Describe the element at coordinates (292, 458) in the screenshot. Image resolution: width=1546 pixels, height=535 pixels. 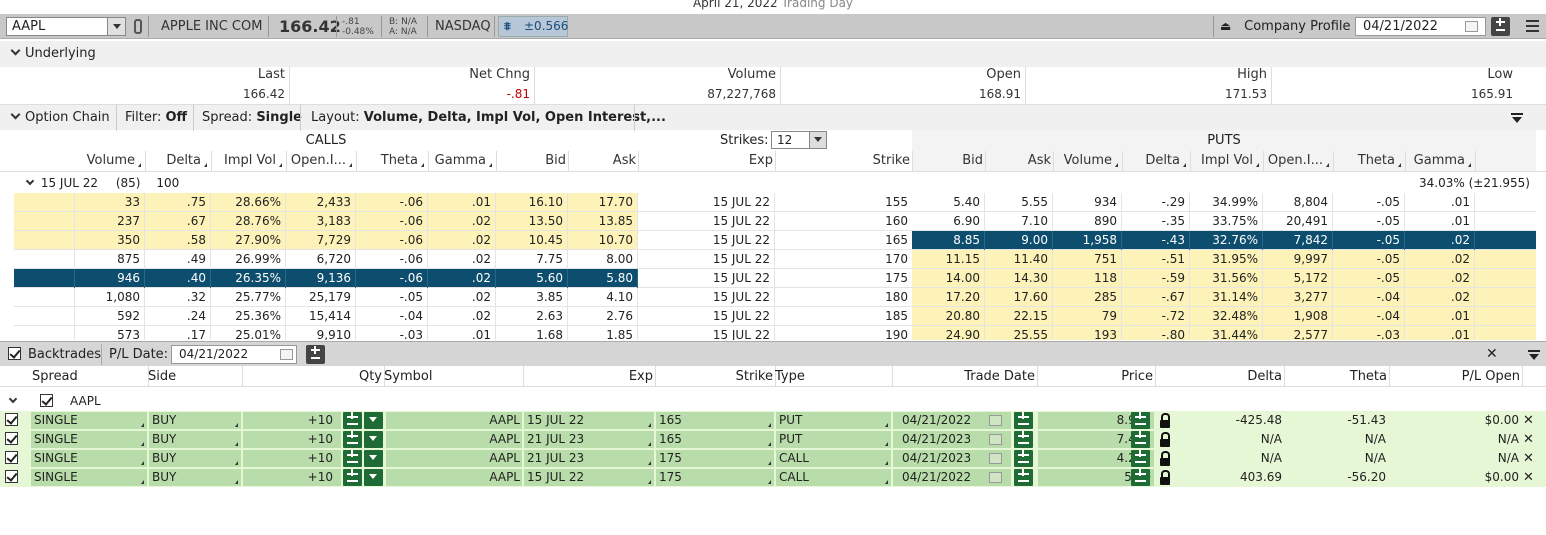
I see `qty-field: +10` at that location.